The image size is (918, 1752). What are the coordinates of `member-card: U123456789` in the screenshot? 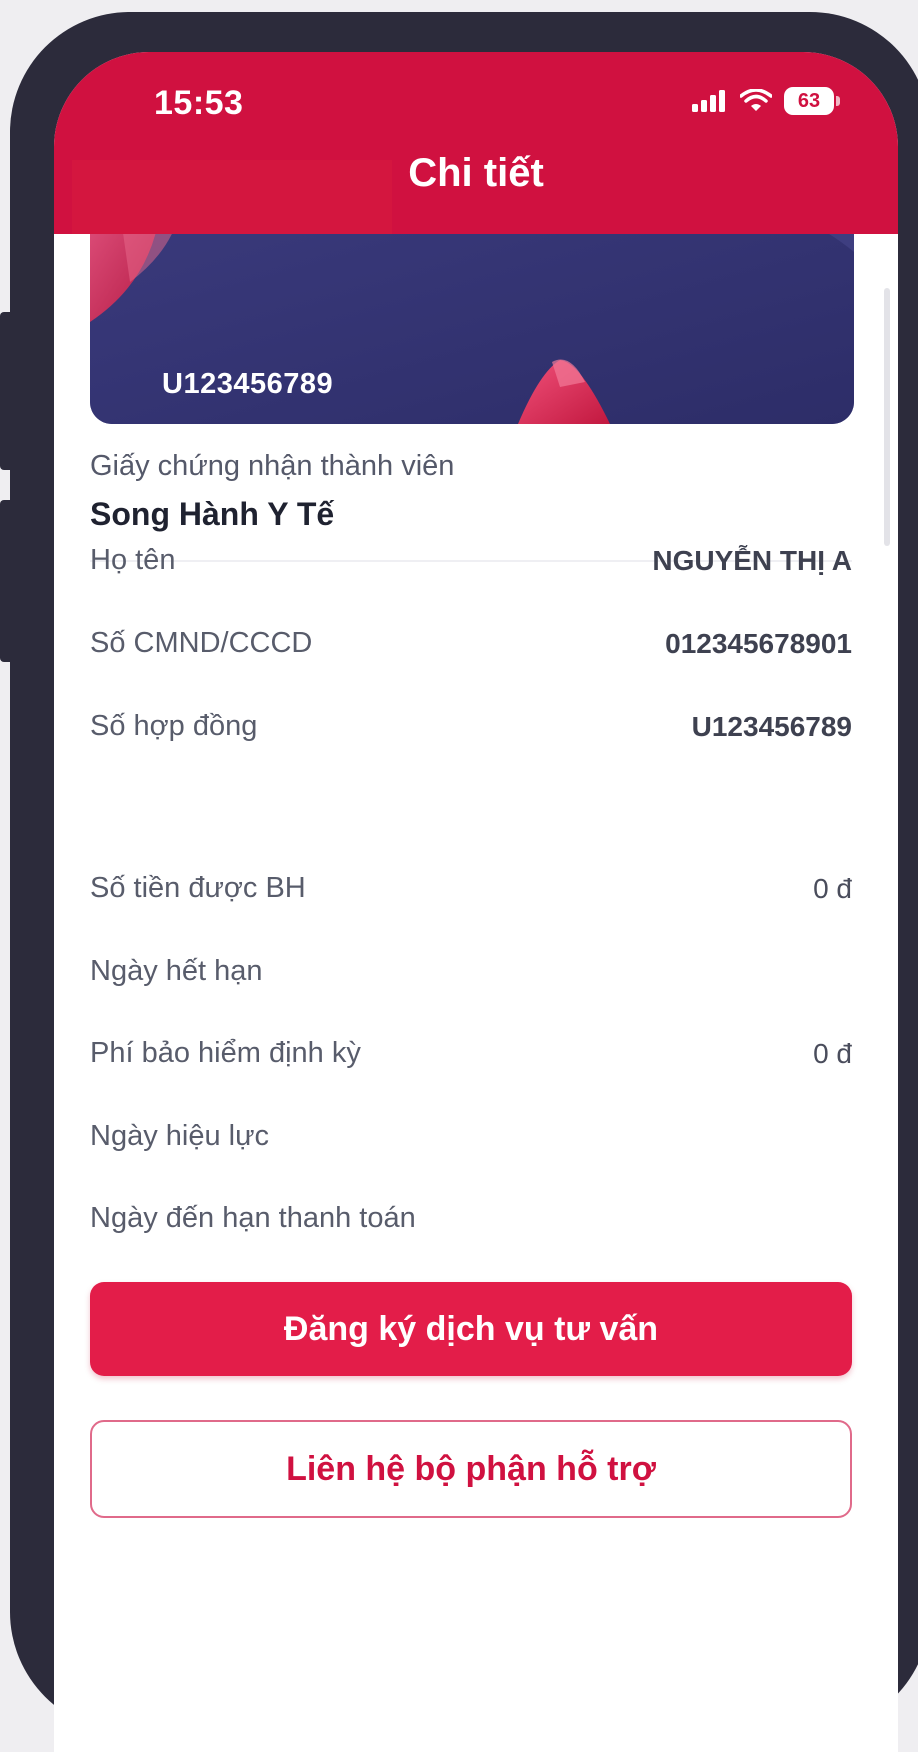 It's located at (472, 318).